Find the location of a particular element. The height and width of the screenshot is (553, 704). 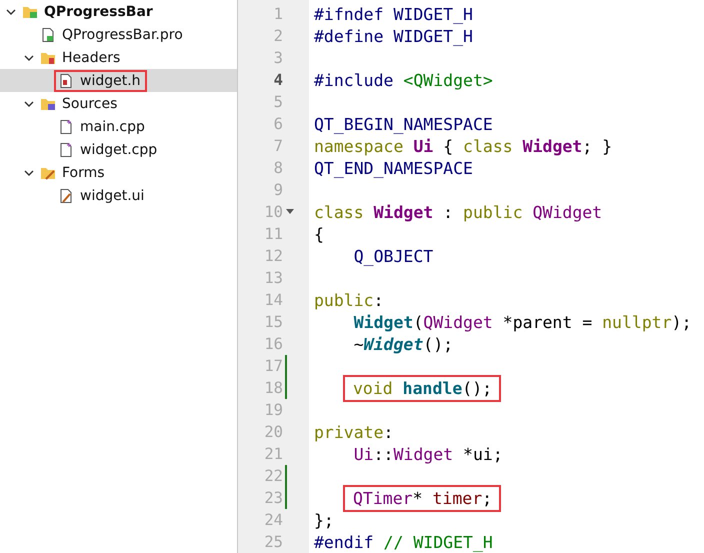

code-line: public: is located at coordinates (349, 300).